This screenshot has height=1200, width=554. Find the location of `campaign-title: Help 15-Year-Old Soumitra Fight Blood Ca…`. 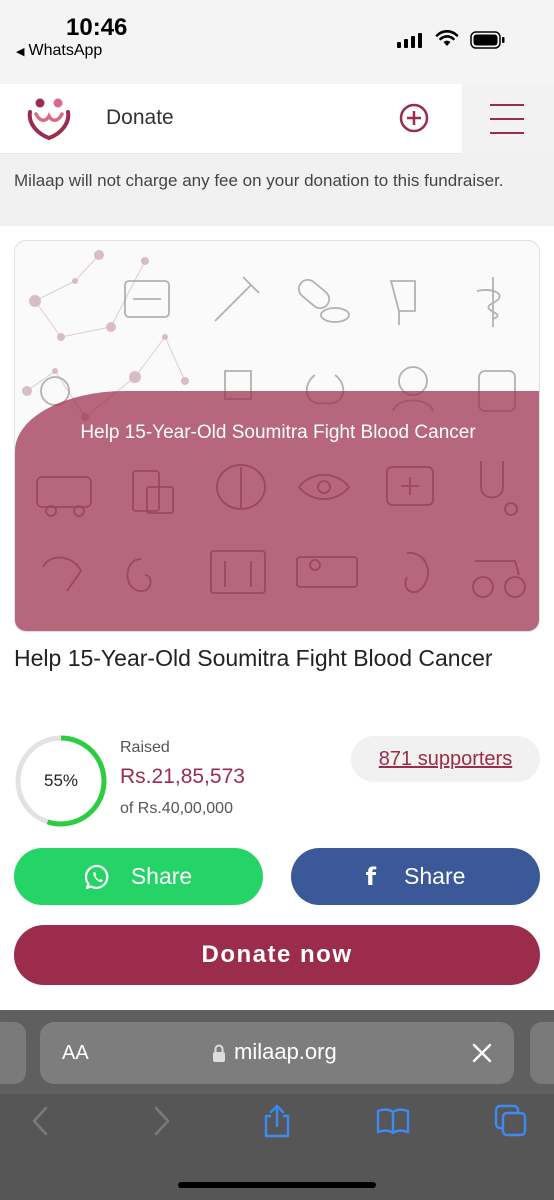

campaign-title: Help 15-Year-Old Soumitra Fight Blood Ca… is located at coordinates (253, 658).